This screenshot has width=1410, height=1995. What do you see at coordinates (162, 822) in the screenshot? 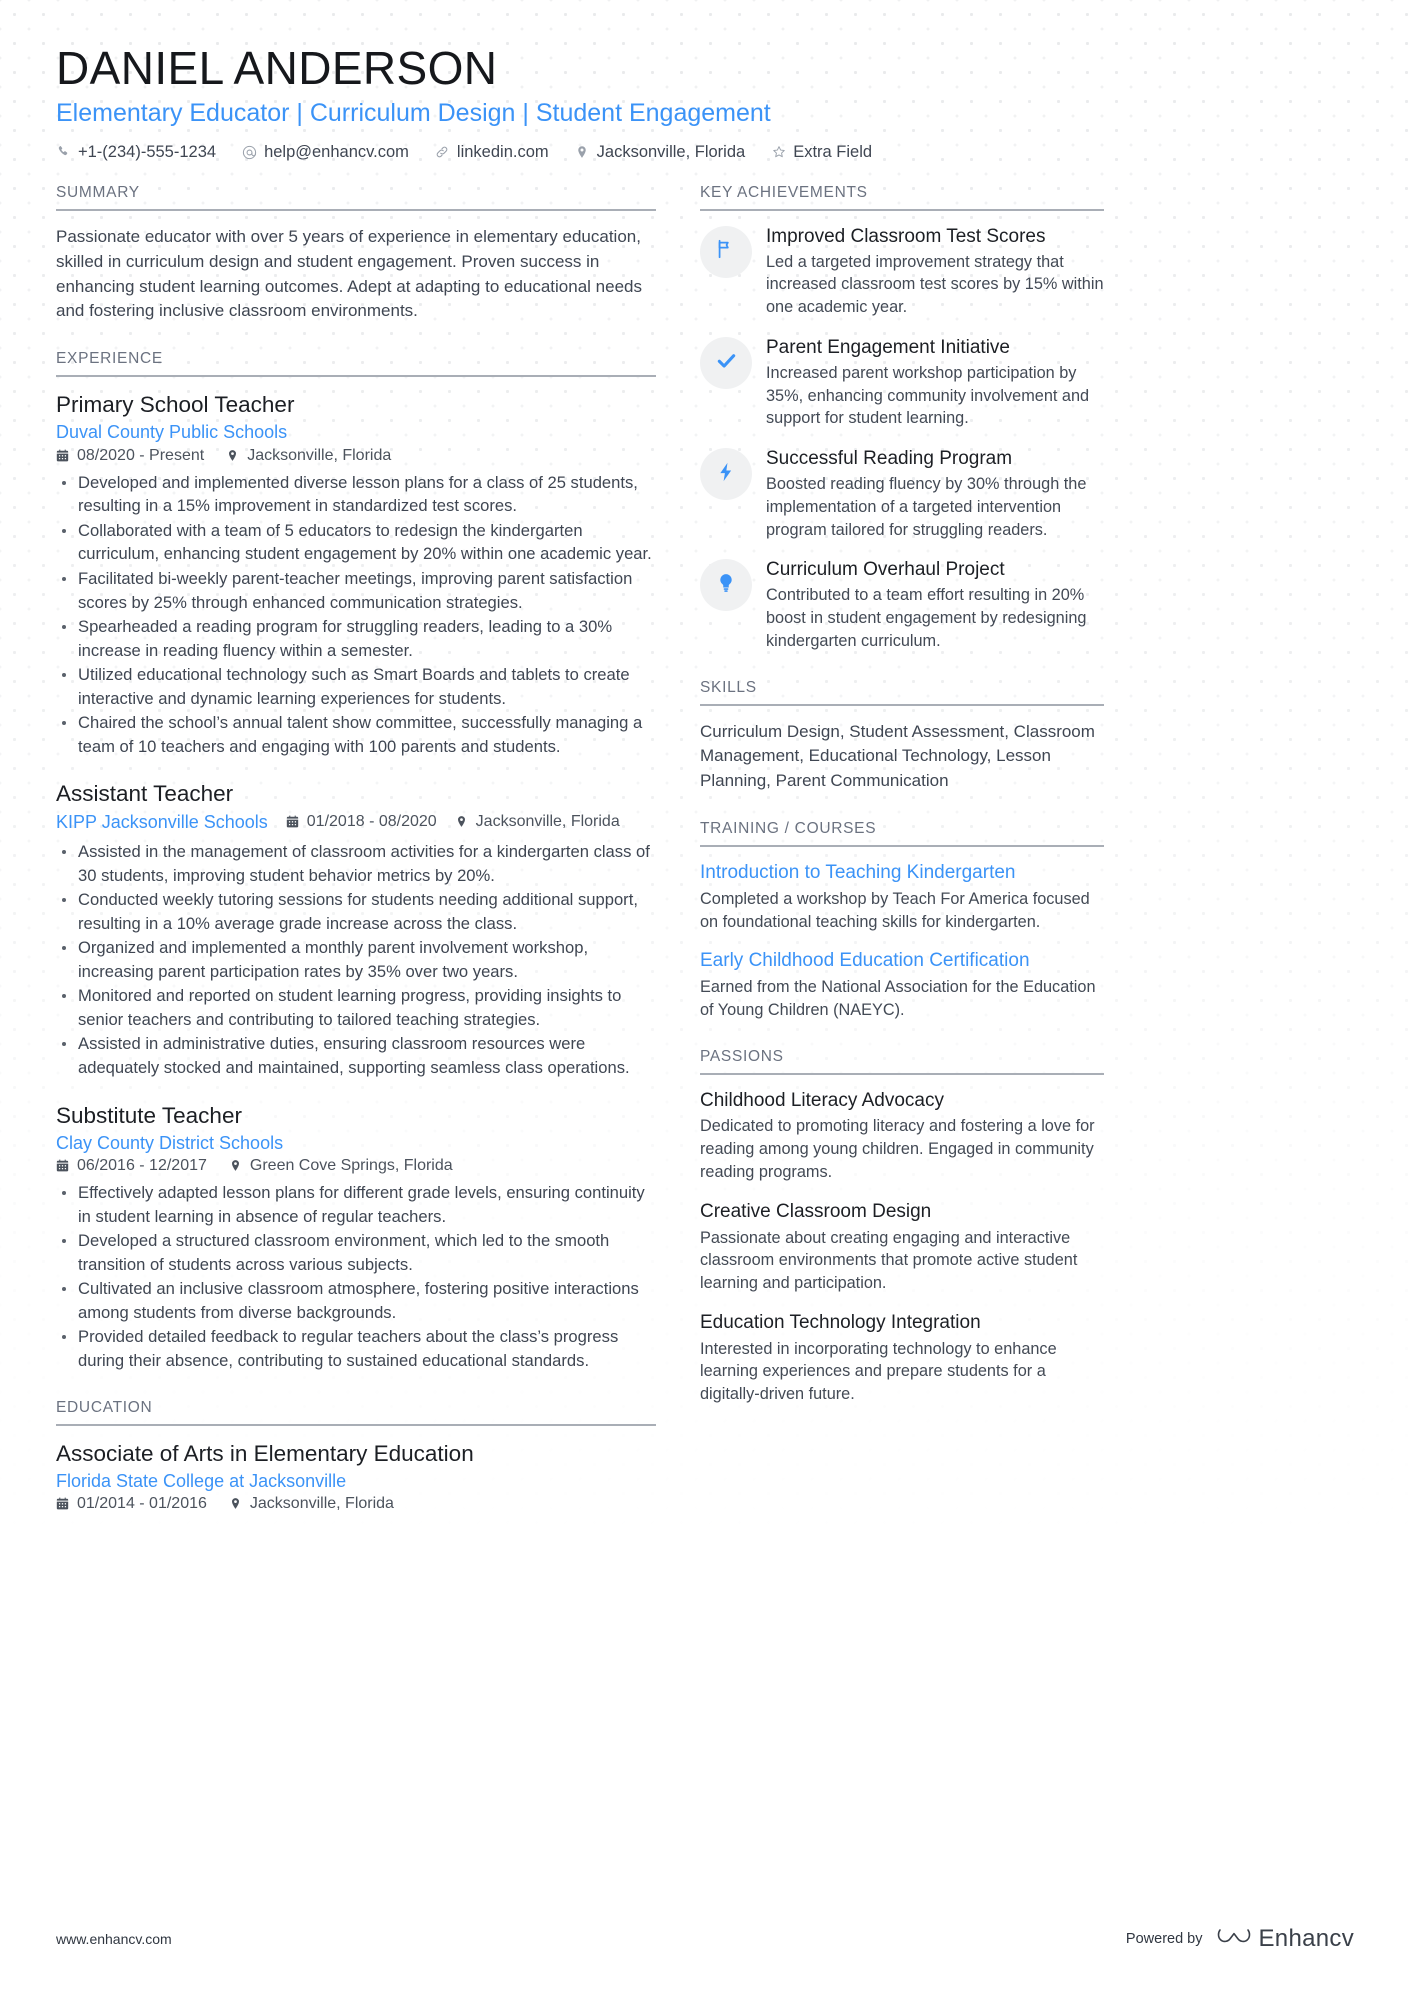
I see `job-company: KIPP Jacksonville Schools` at bounding box center [162, 822].